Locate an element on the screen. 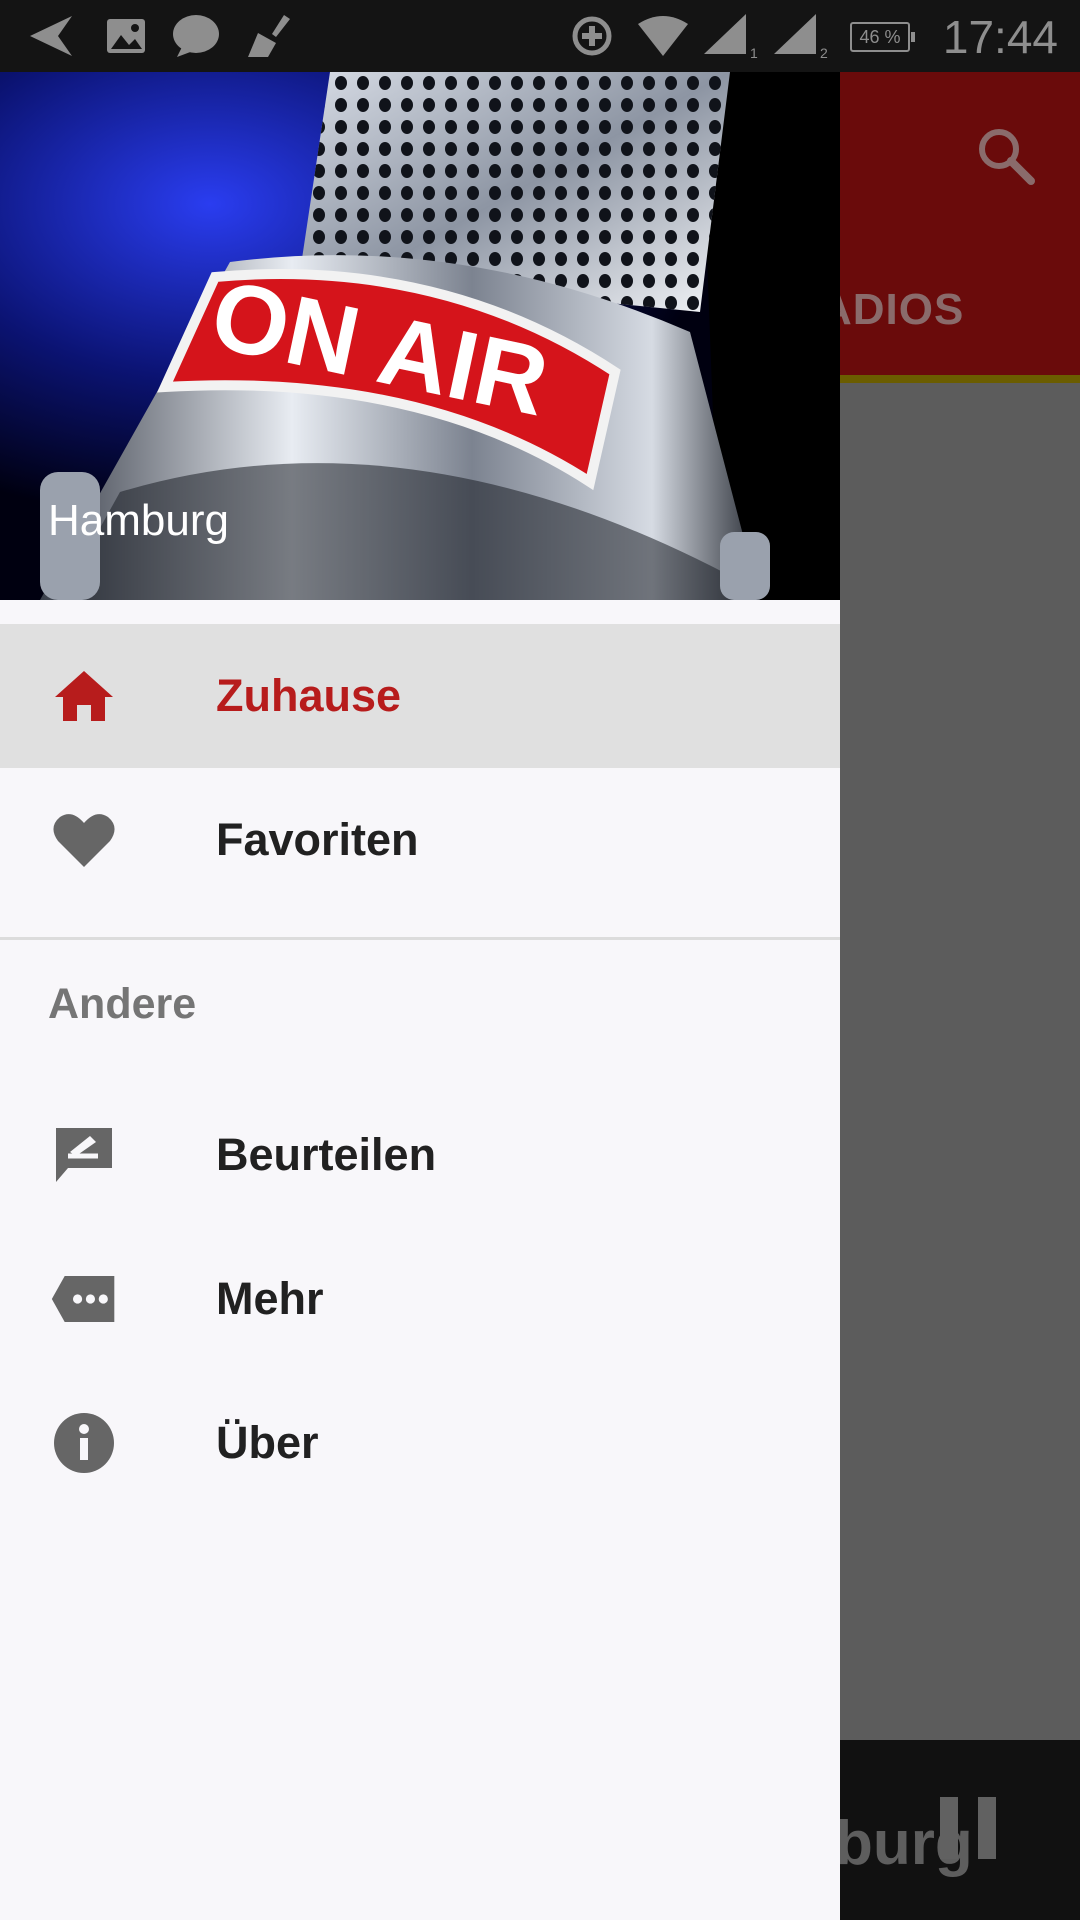 The image size is (1080, 1920). home-icon is located at coordinates (84, 696).